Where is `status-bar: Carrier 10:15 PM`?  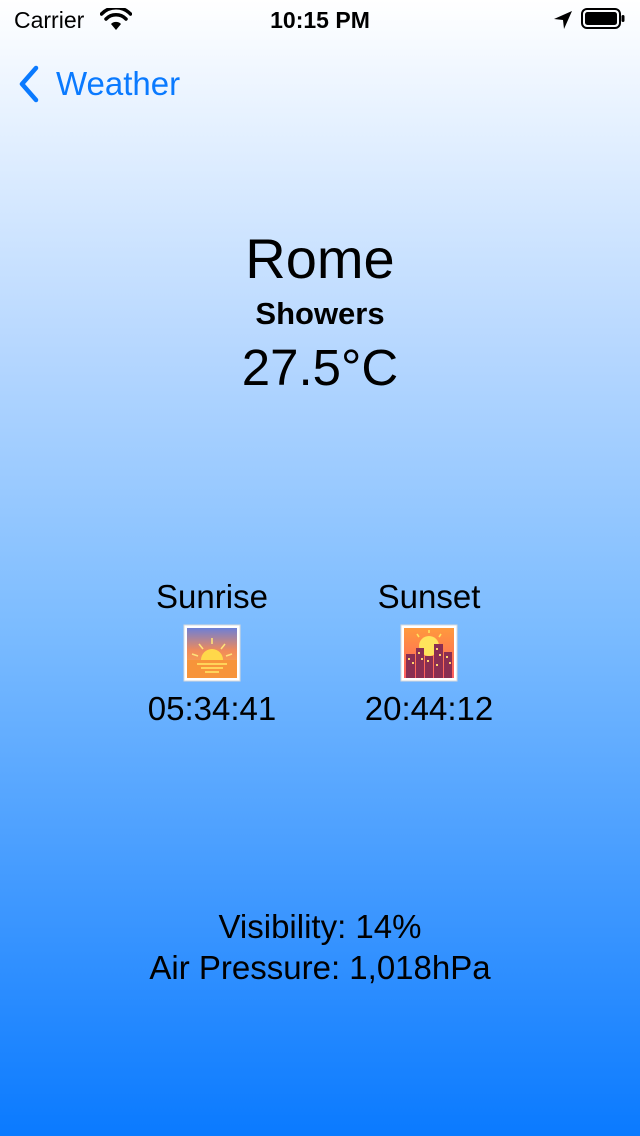 status-bar: Carrier 10:15 PM is located at coordinates (320, 20).